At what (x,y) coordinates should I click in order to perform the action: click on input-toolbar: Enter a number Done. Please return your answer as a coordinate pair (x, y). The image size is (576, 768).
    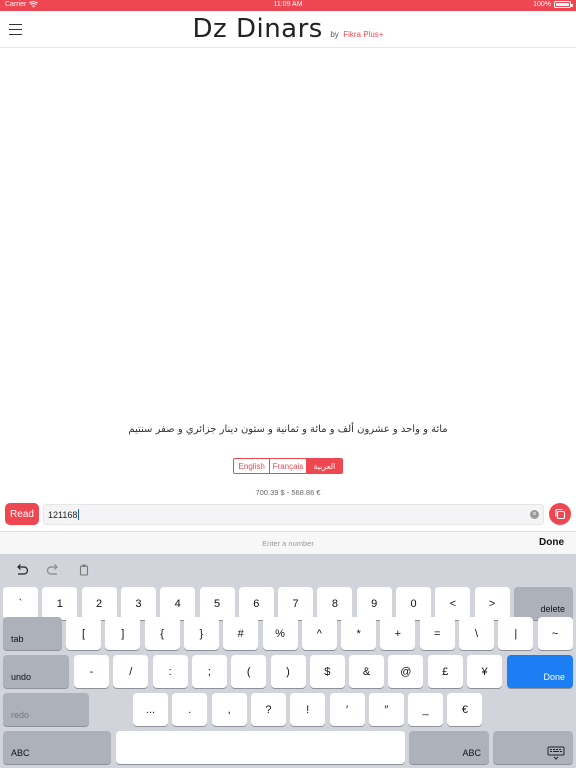
    Looking at the image, I should click on (288, 543).